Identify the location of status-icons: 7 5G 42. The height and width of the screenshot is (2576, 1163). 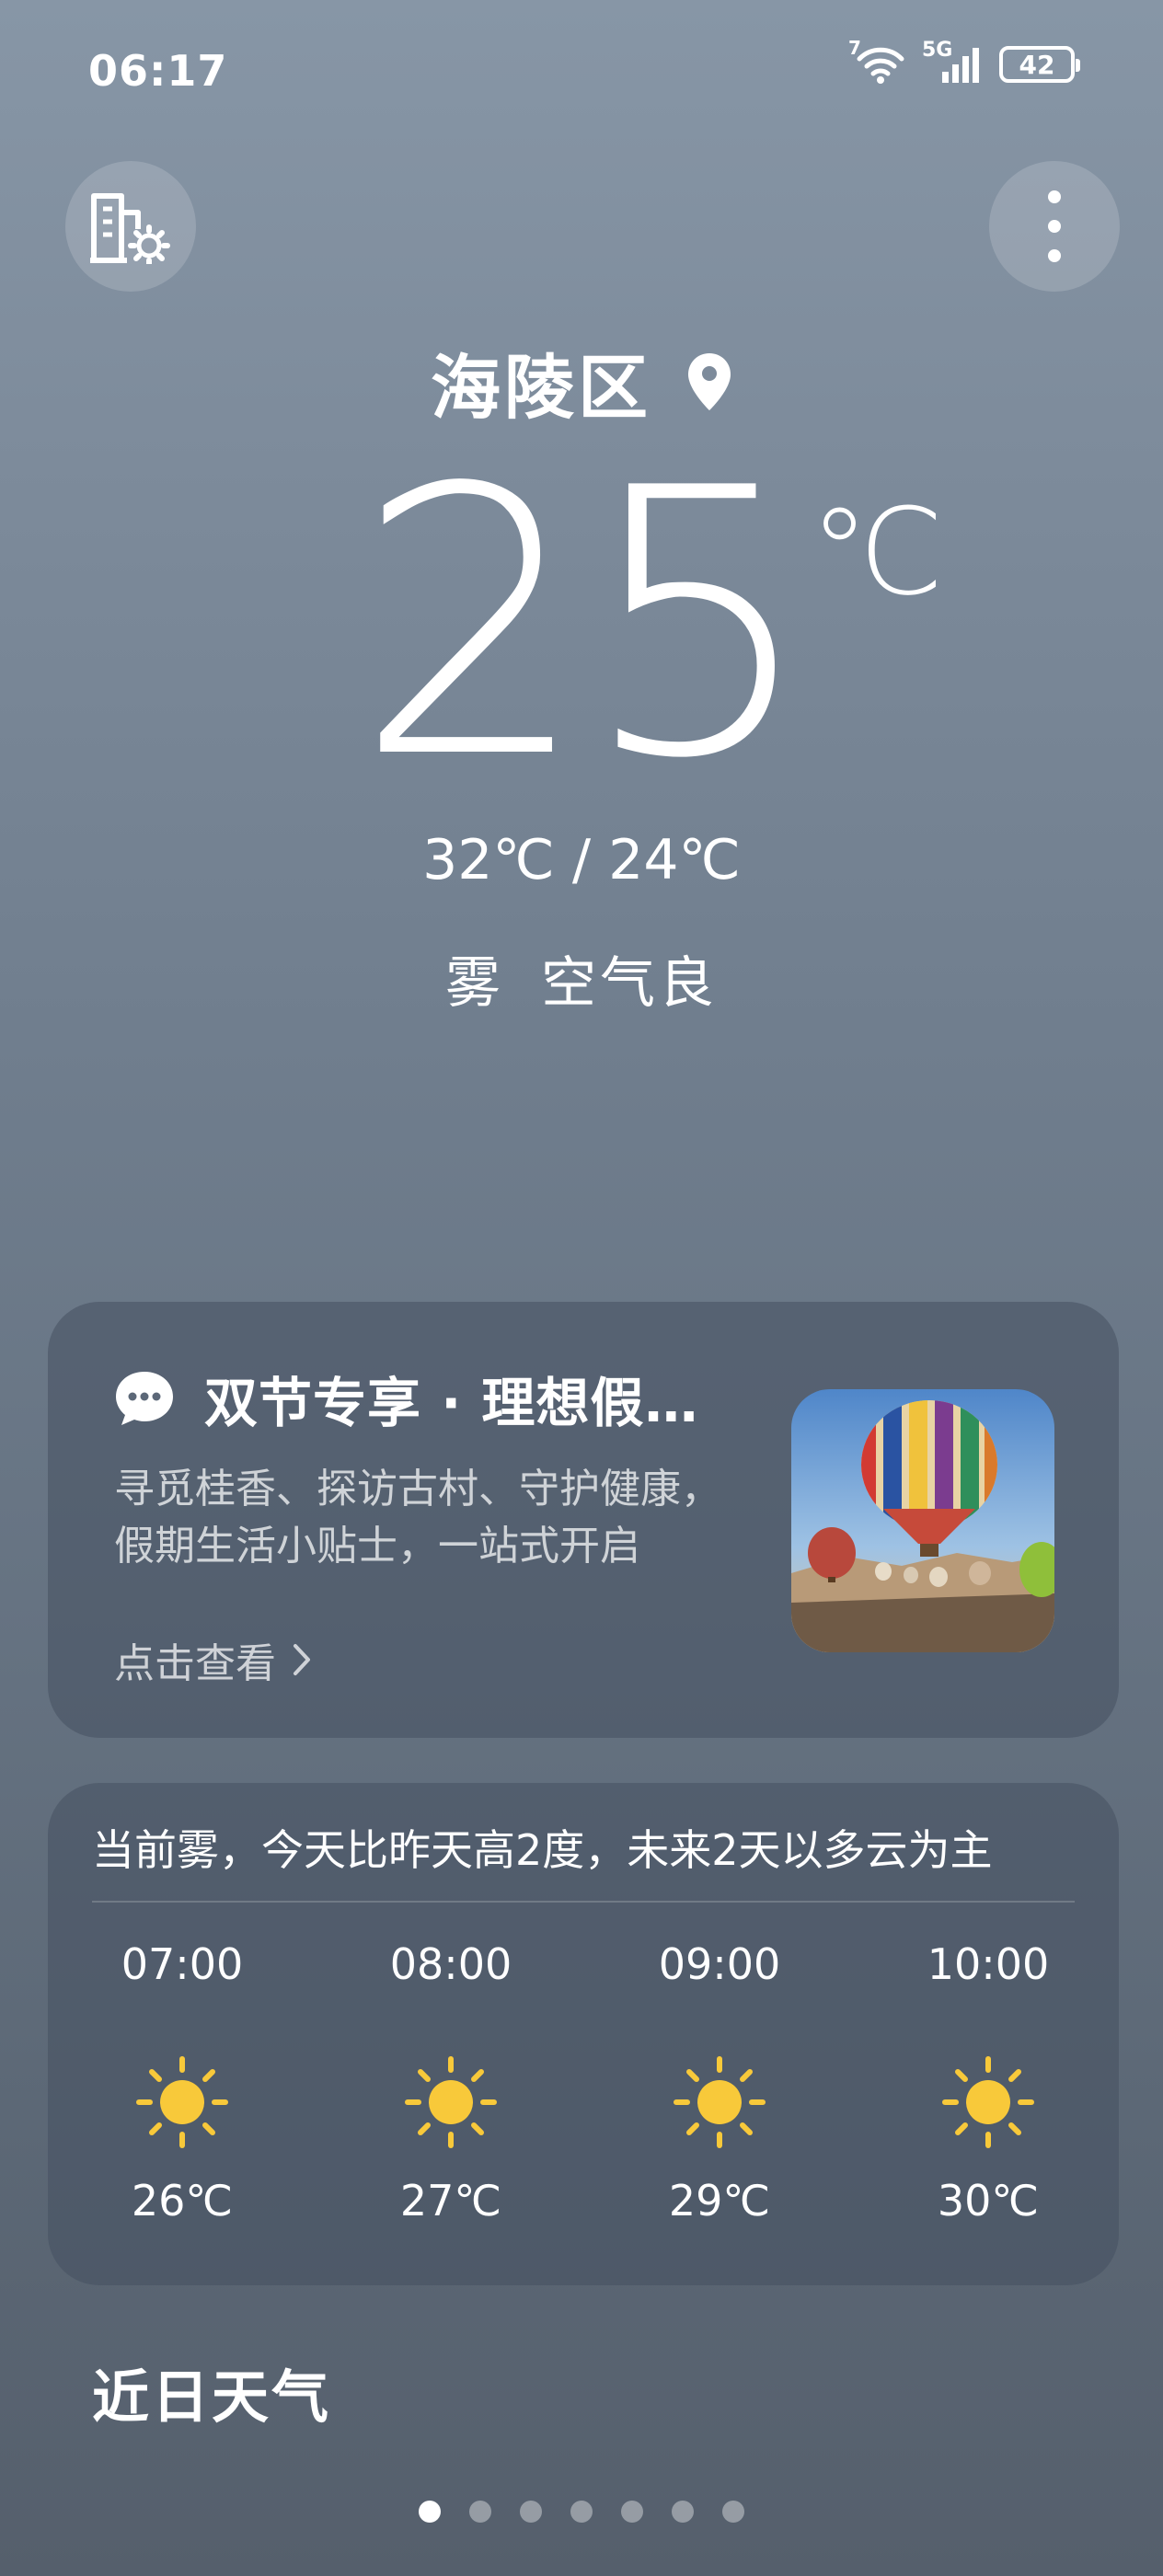
(964, 61).